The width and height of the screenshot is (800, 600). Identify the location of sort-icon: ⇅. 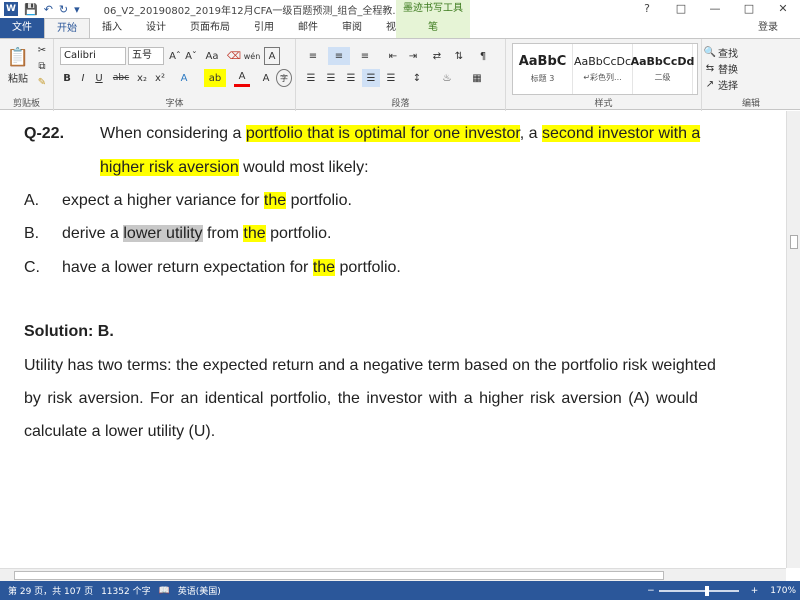
(459, 56).